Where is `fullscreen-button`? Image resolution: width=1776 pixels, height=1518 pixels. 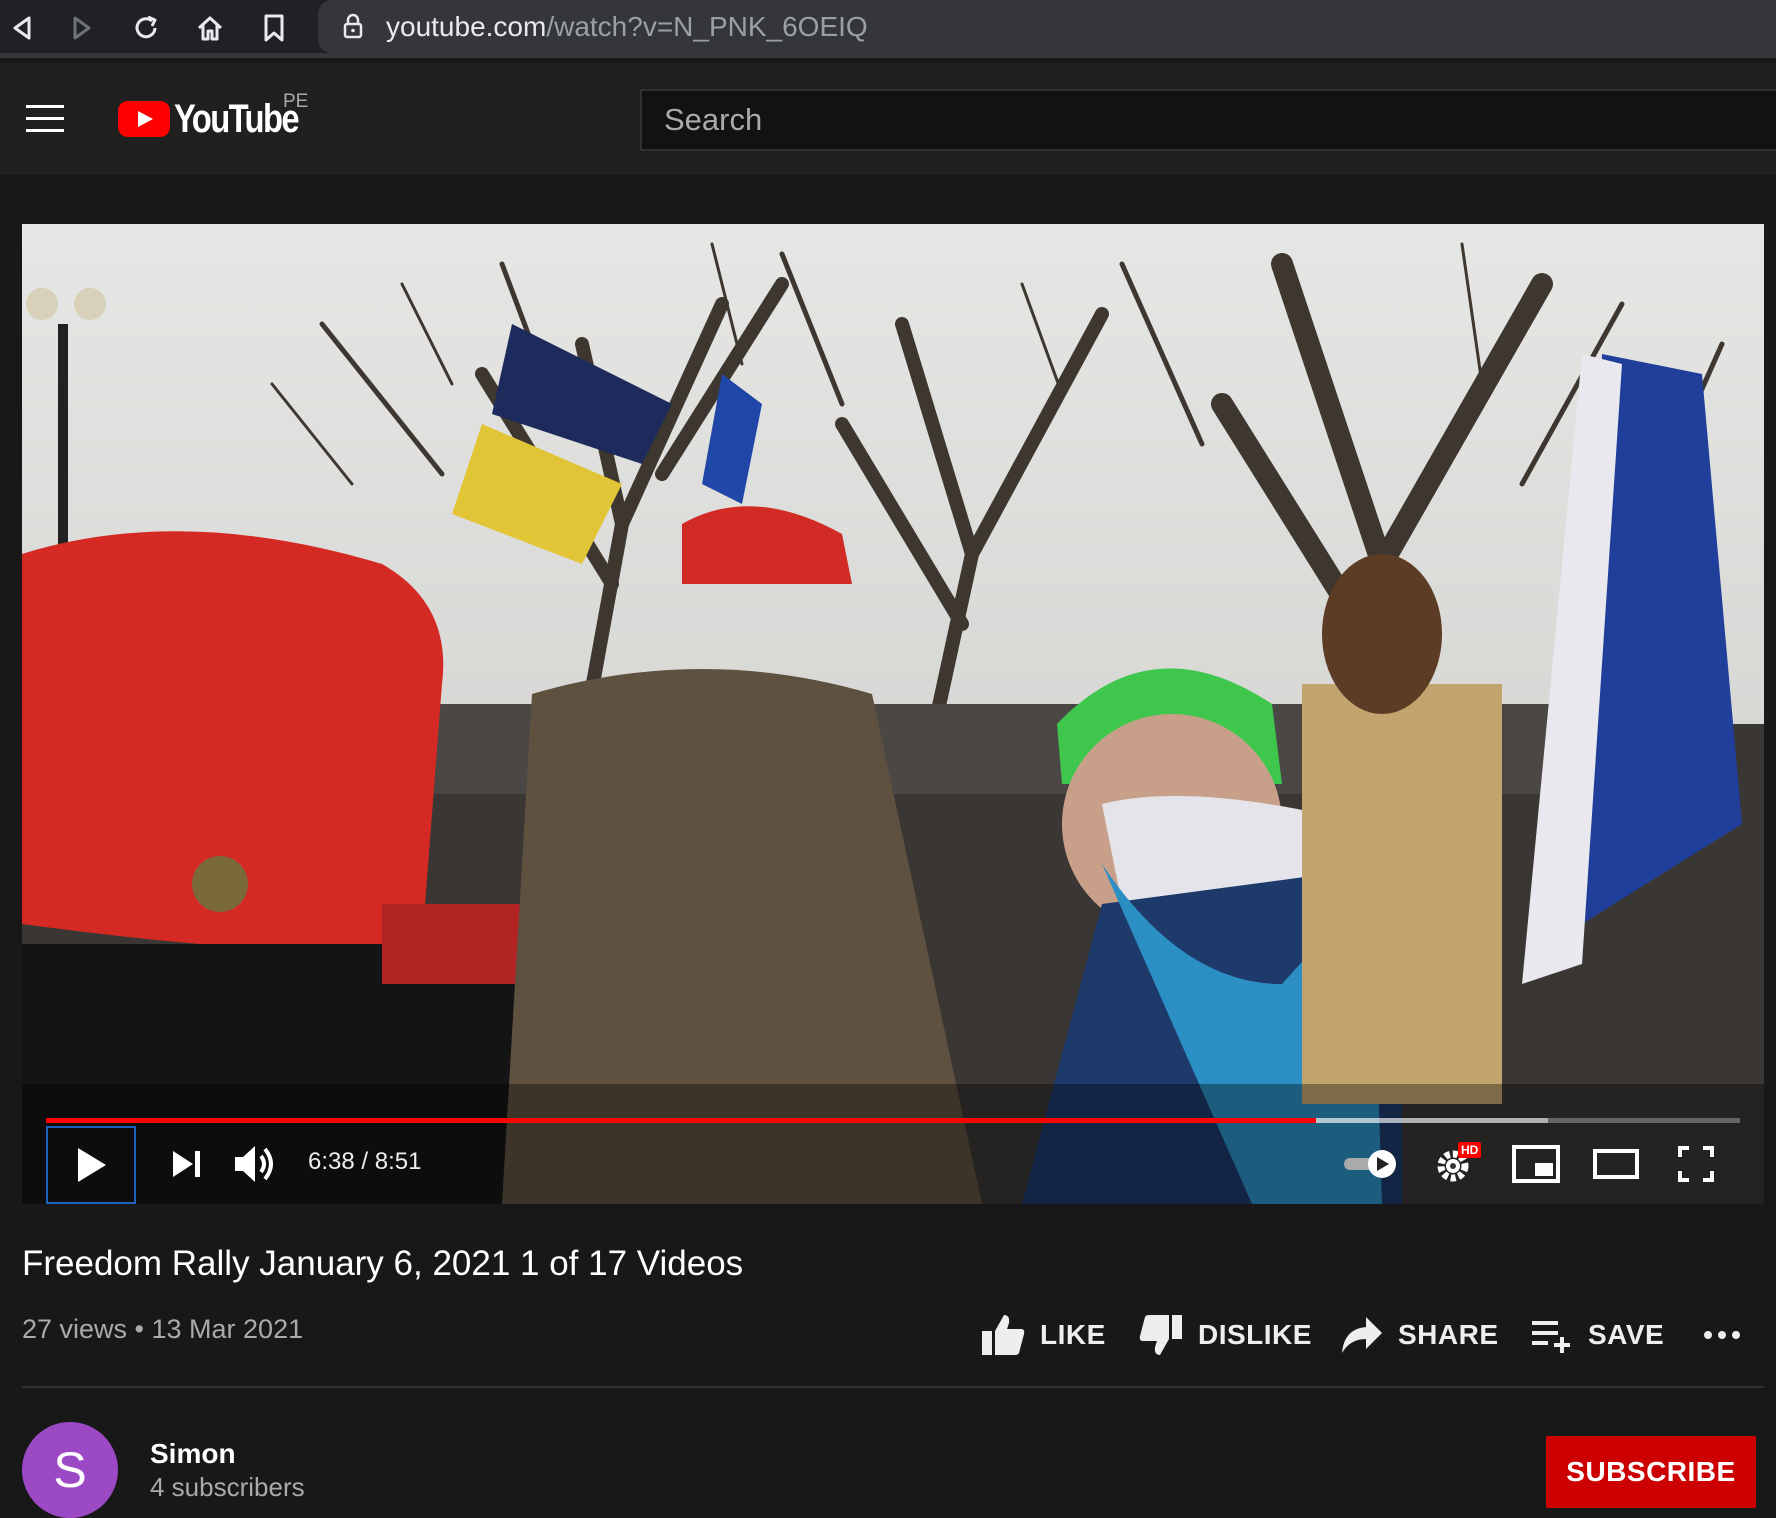
fullscreen-button is located at coordinates (1696, 1164).